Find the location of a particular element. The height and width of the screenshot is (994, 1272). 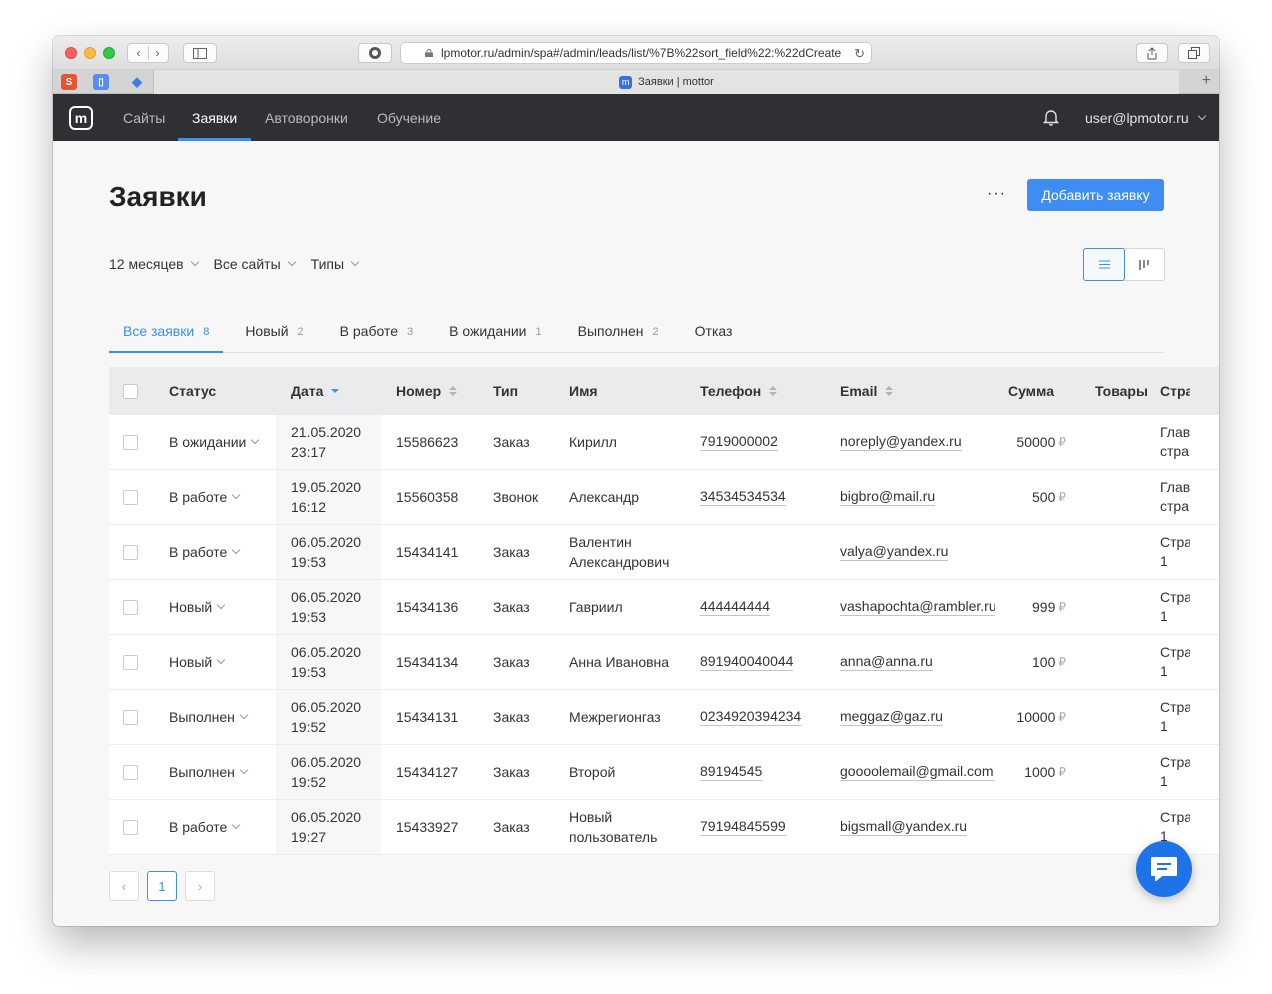

sites-filter: Все сайты is located at coordinates (255, 264).